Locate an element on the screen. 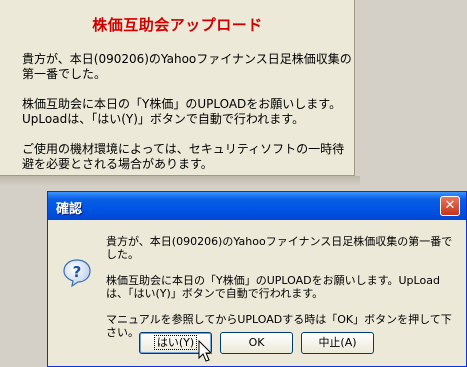  panel-paragraph-1: 貴方が、本日(090206)のYahooファイナンス日足株価収集の第一番でした。 is located at coordinates (187, 66).